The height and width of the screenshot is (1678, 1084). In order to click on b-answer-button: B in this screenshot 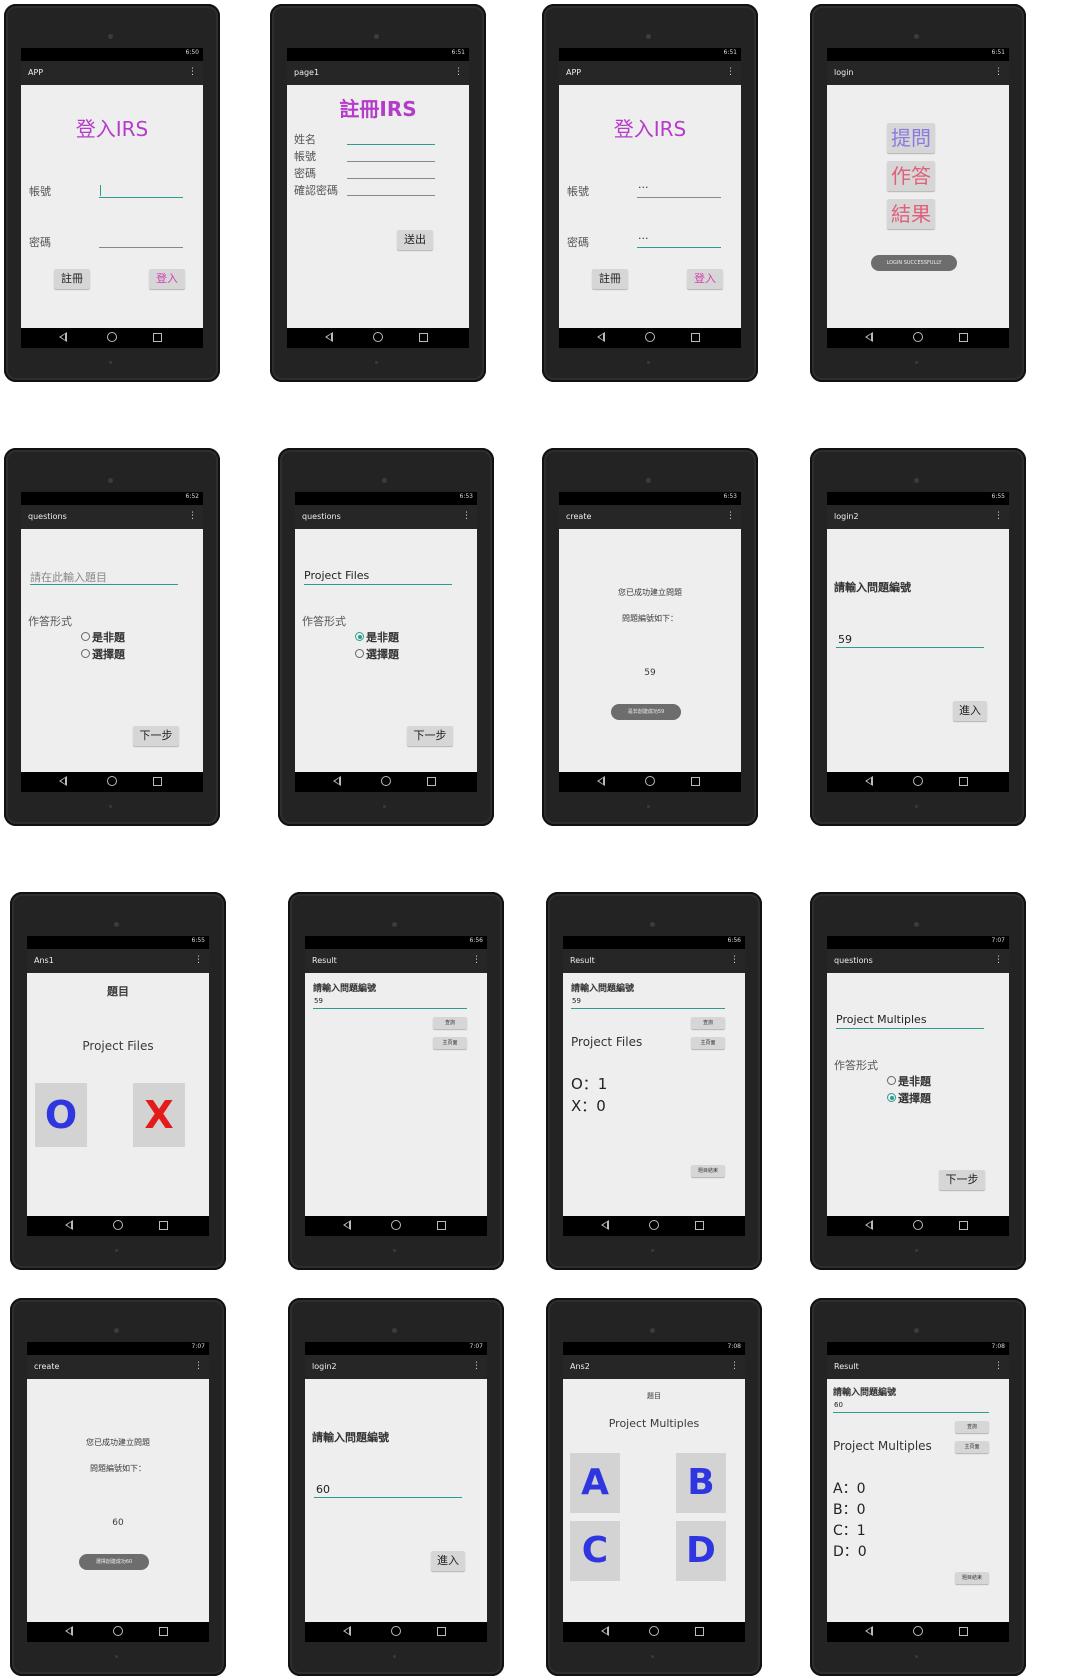, I will do `click(701, 1483)`.